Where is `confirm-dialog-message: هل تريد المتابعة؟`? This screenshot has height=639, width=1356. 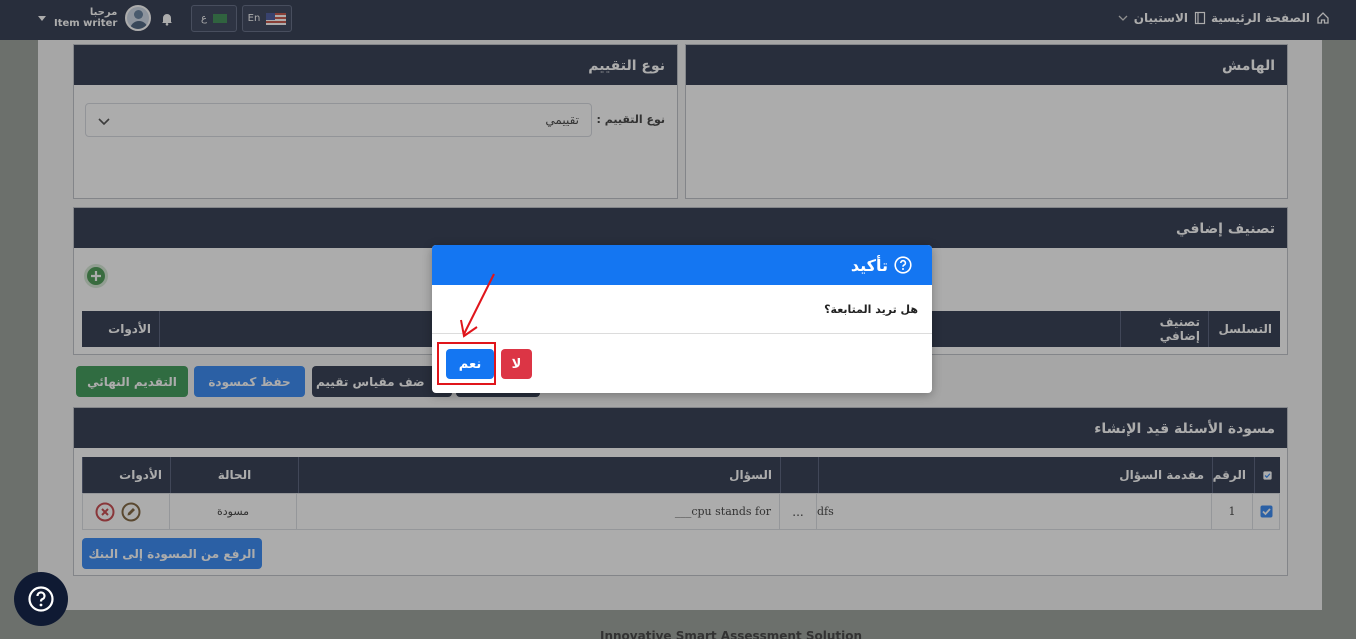
confirm-dialog-message: هل تريد المتابعة؟ is located at coordinates (682, 309).